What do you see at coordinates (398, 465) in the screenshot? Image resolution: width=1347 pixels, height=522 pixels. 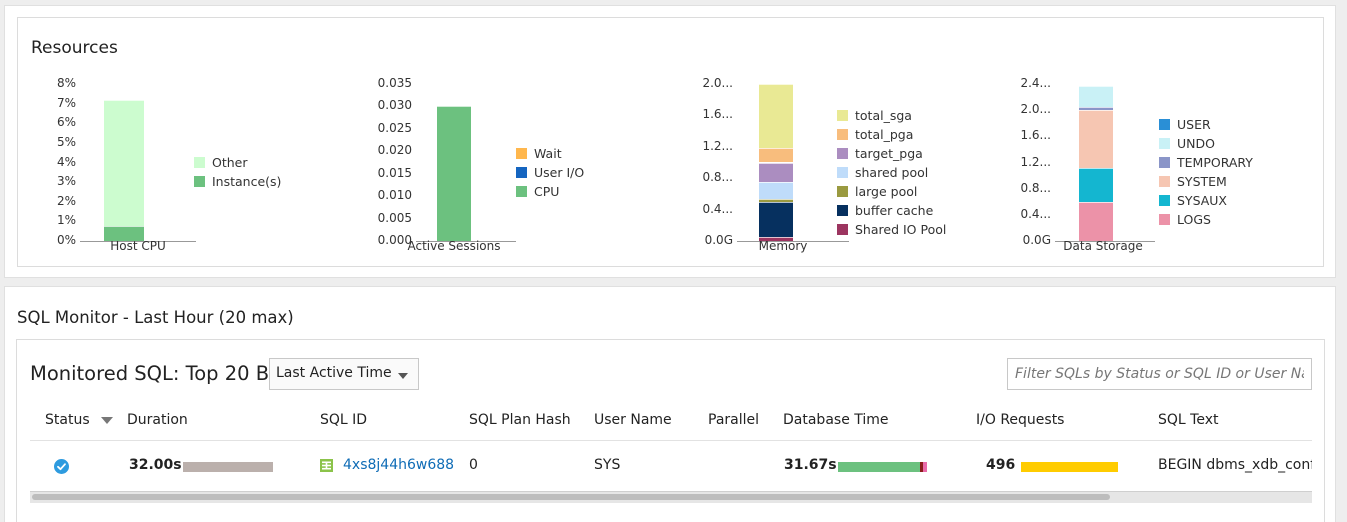 I see `sql-id-link: 4xs8j44h6w688` at bounding box center [398, 465].